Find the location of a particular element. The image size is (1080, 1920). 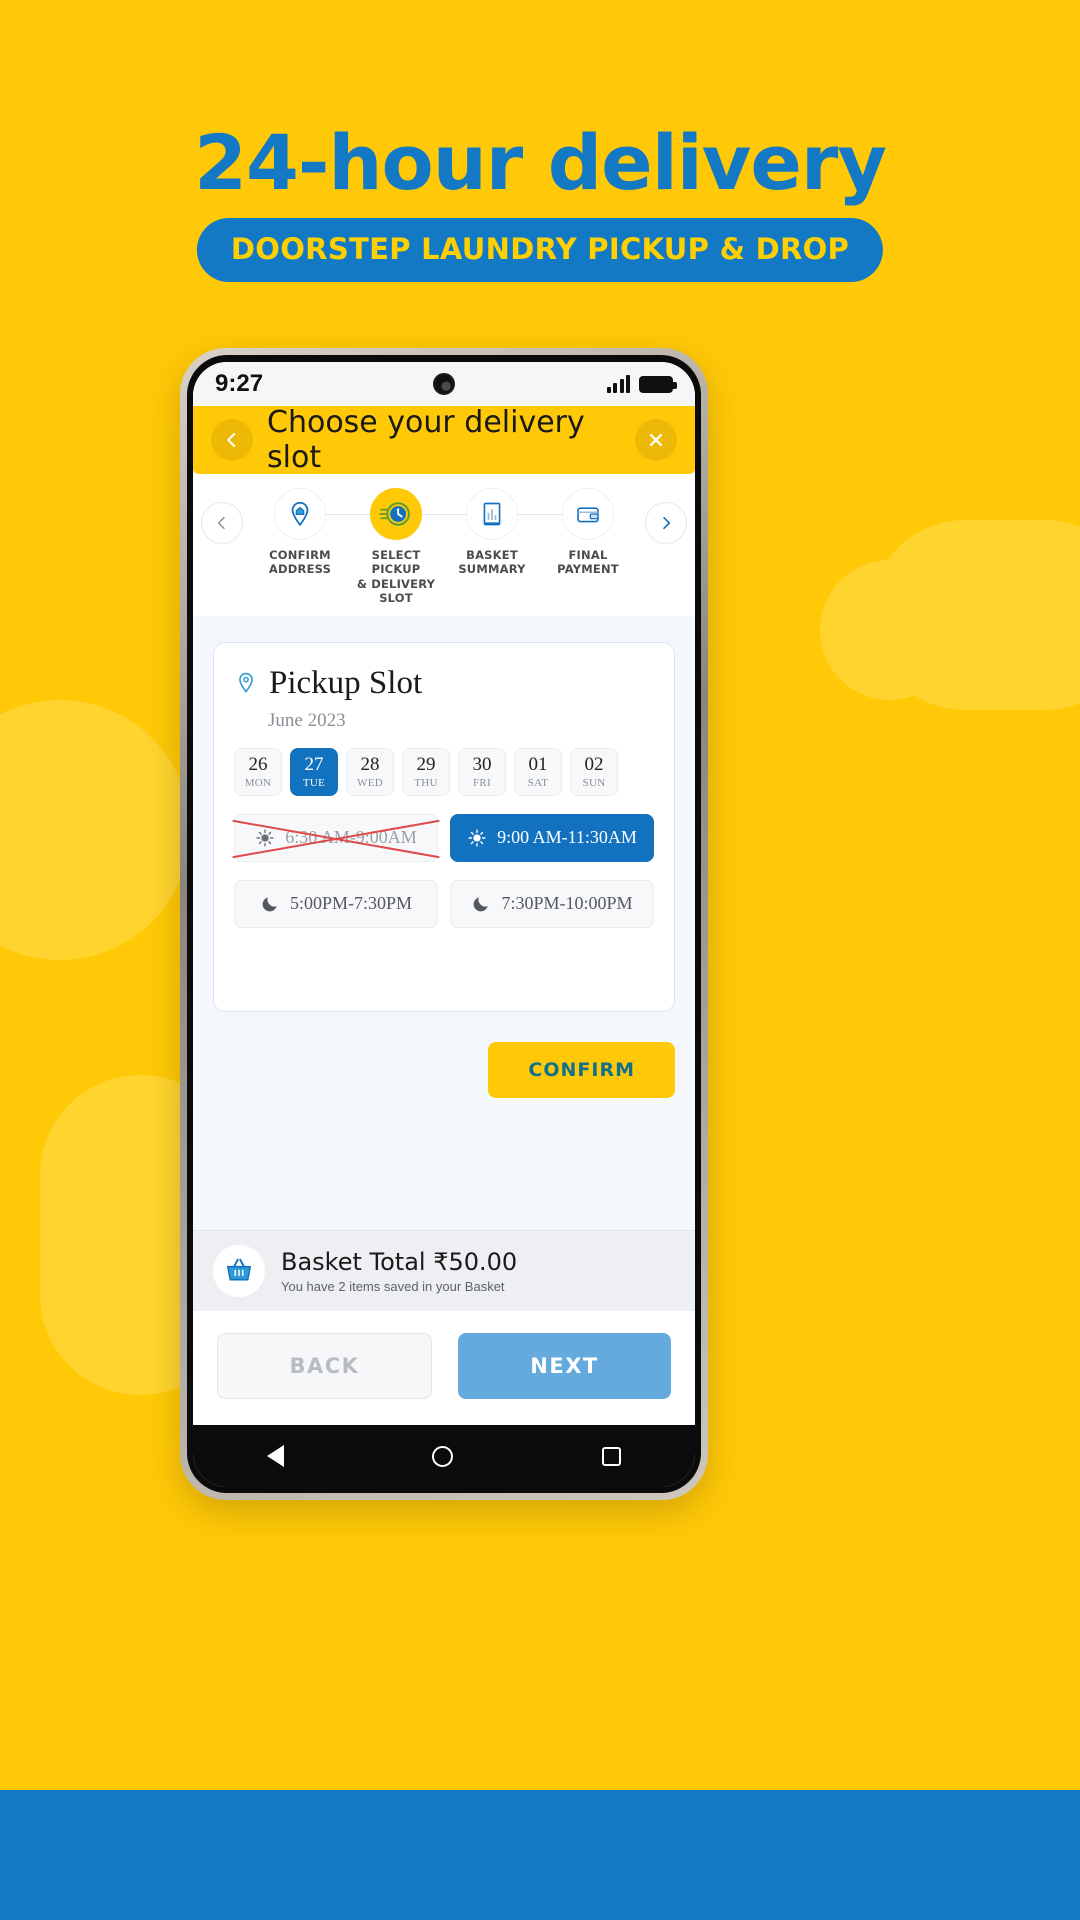

basket-note: You have 2 items saved in your Basket is located at coordinates (393, 1286).